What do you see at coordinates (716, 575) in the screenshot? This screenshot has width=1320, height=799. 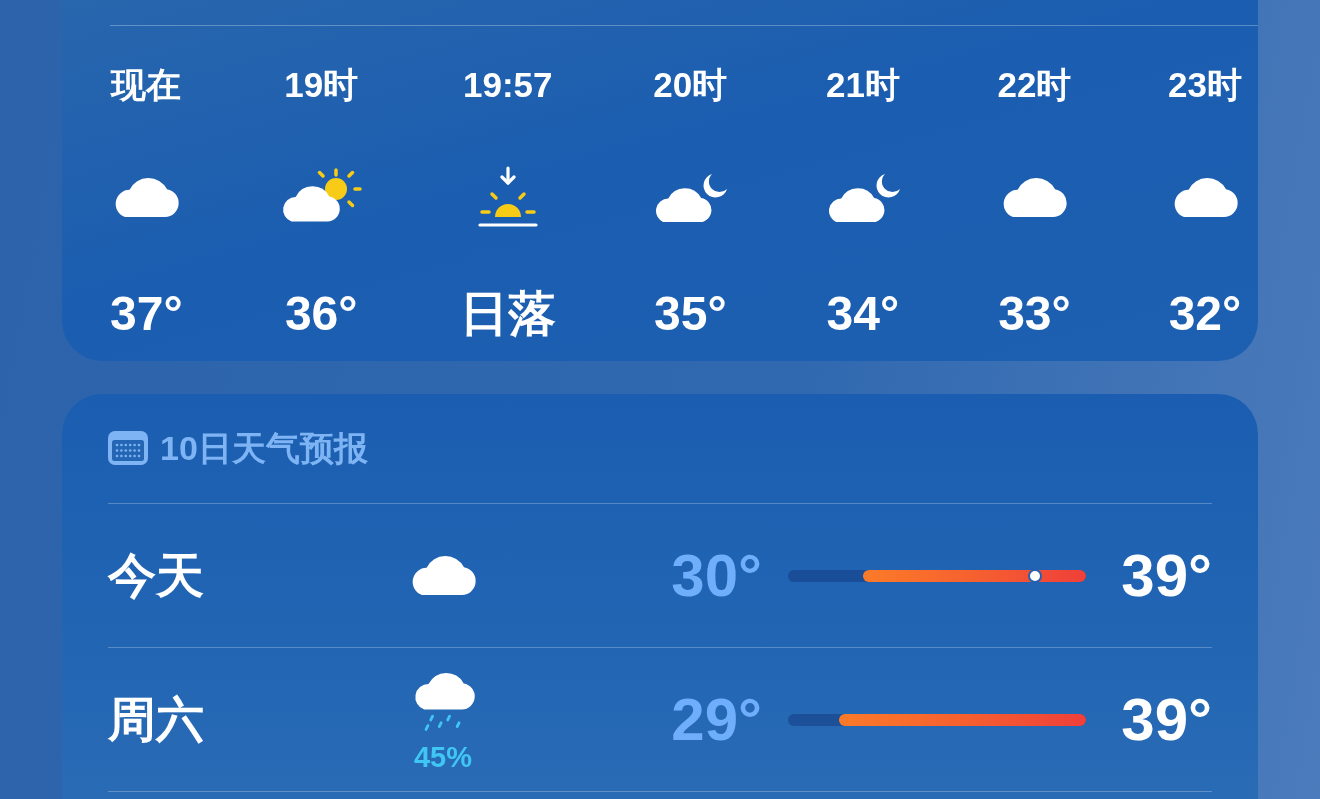 I see `low-temperature: 30°` at bounding box center [716, 575].